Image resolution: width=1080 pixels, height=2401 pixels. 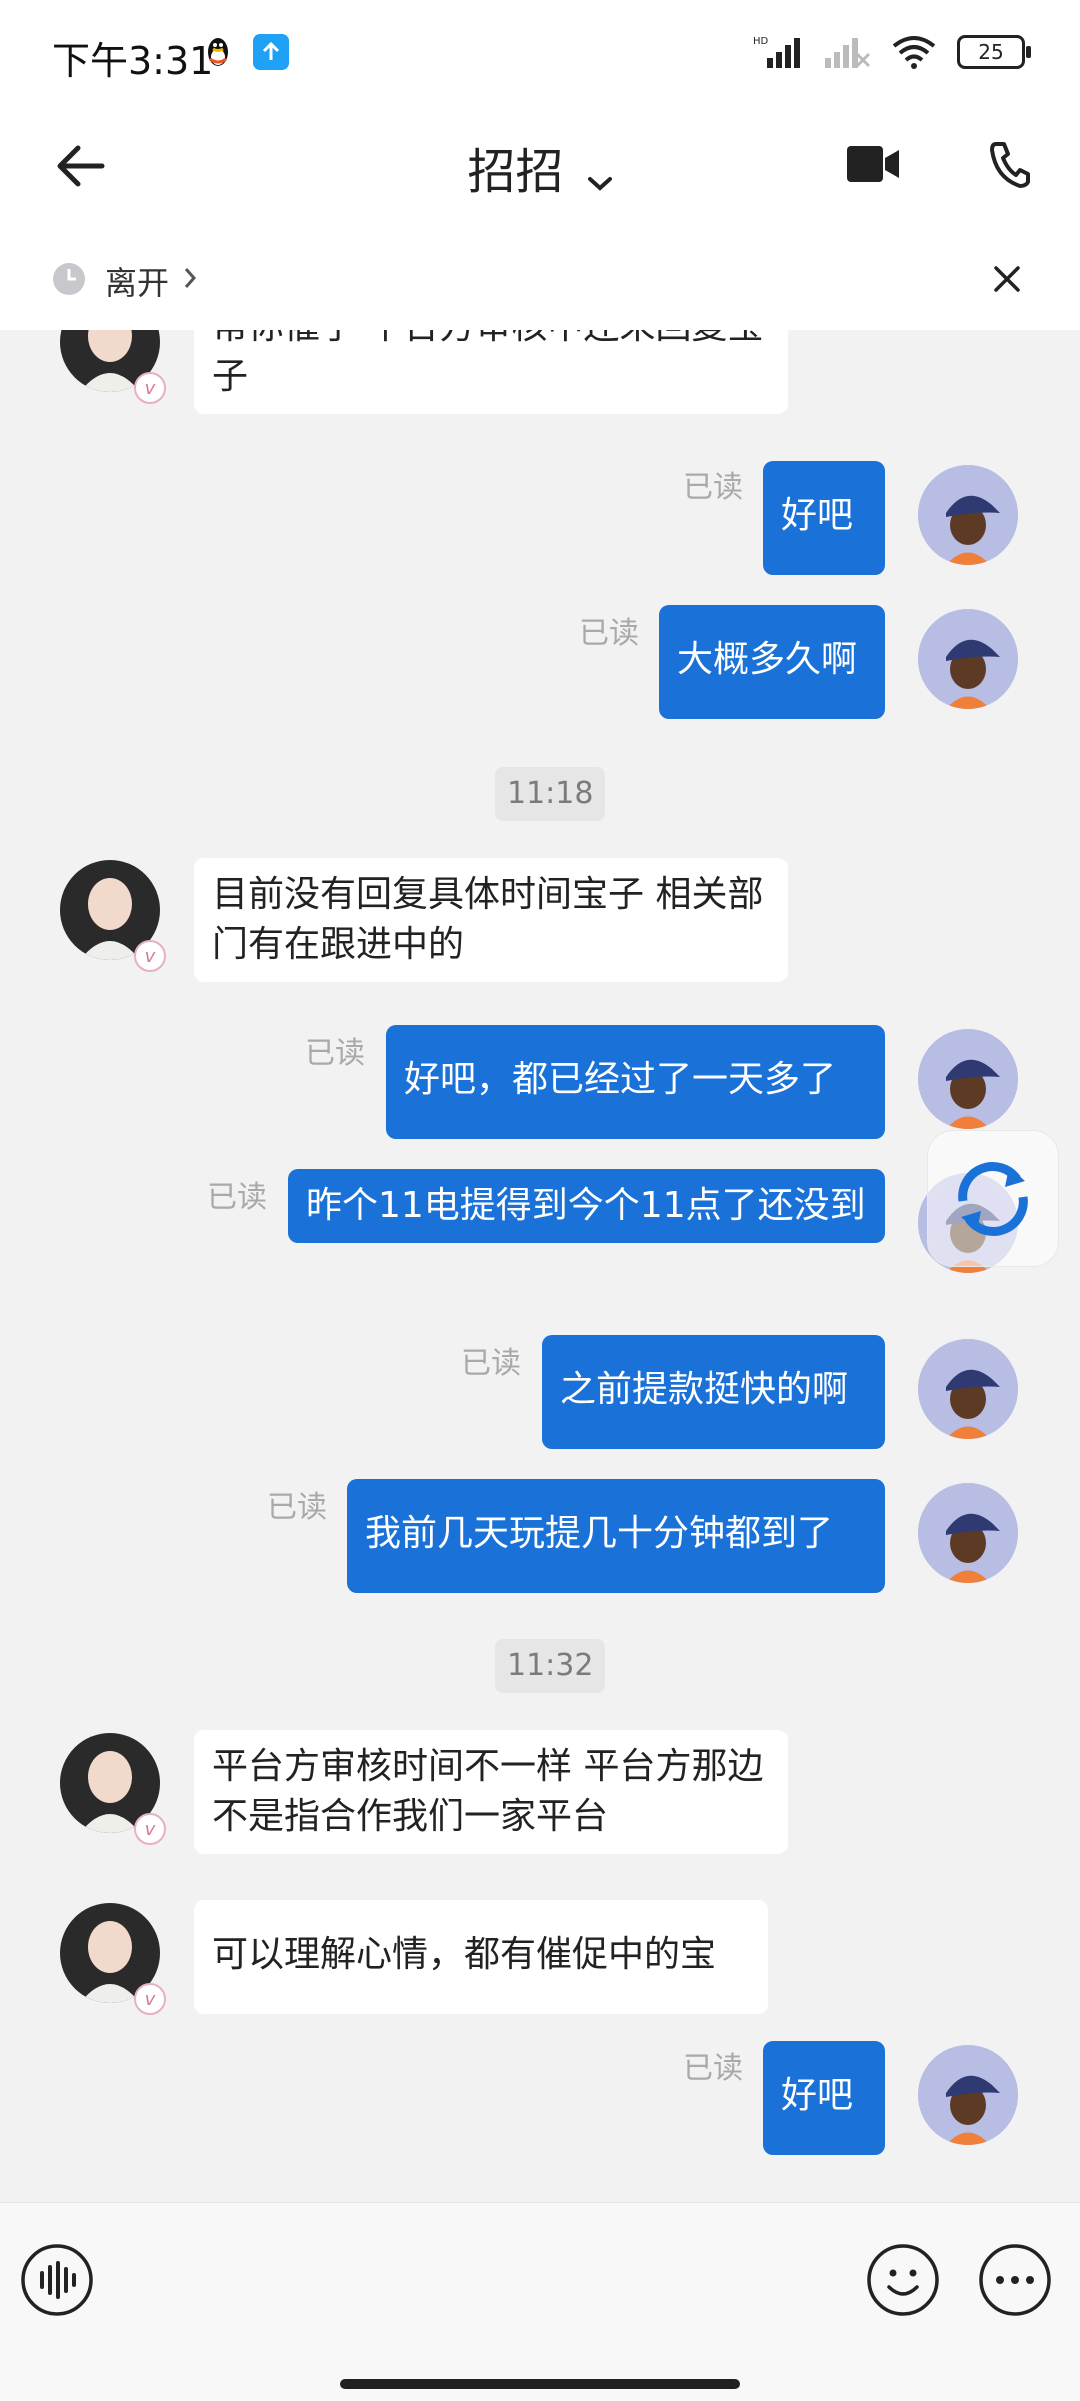 What do you see at coordinates (137, 281) in the screenshot?
I see `notice-label: 离开` at bounding box center [137, 281].